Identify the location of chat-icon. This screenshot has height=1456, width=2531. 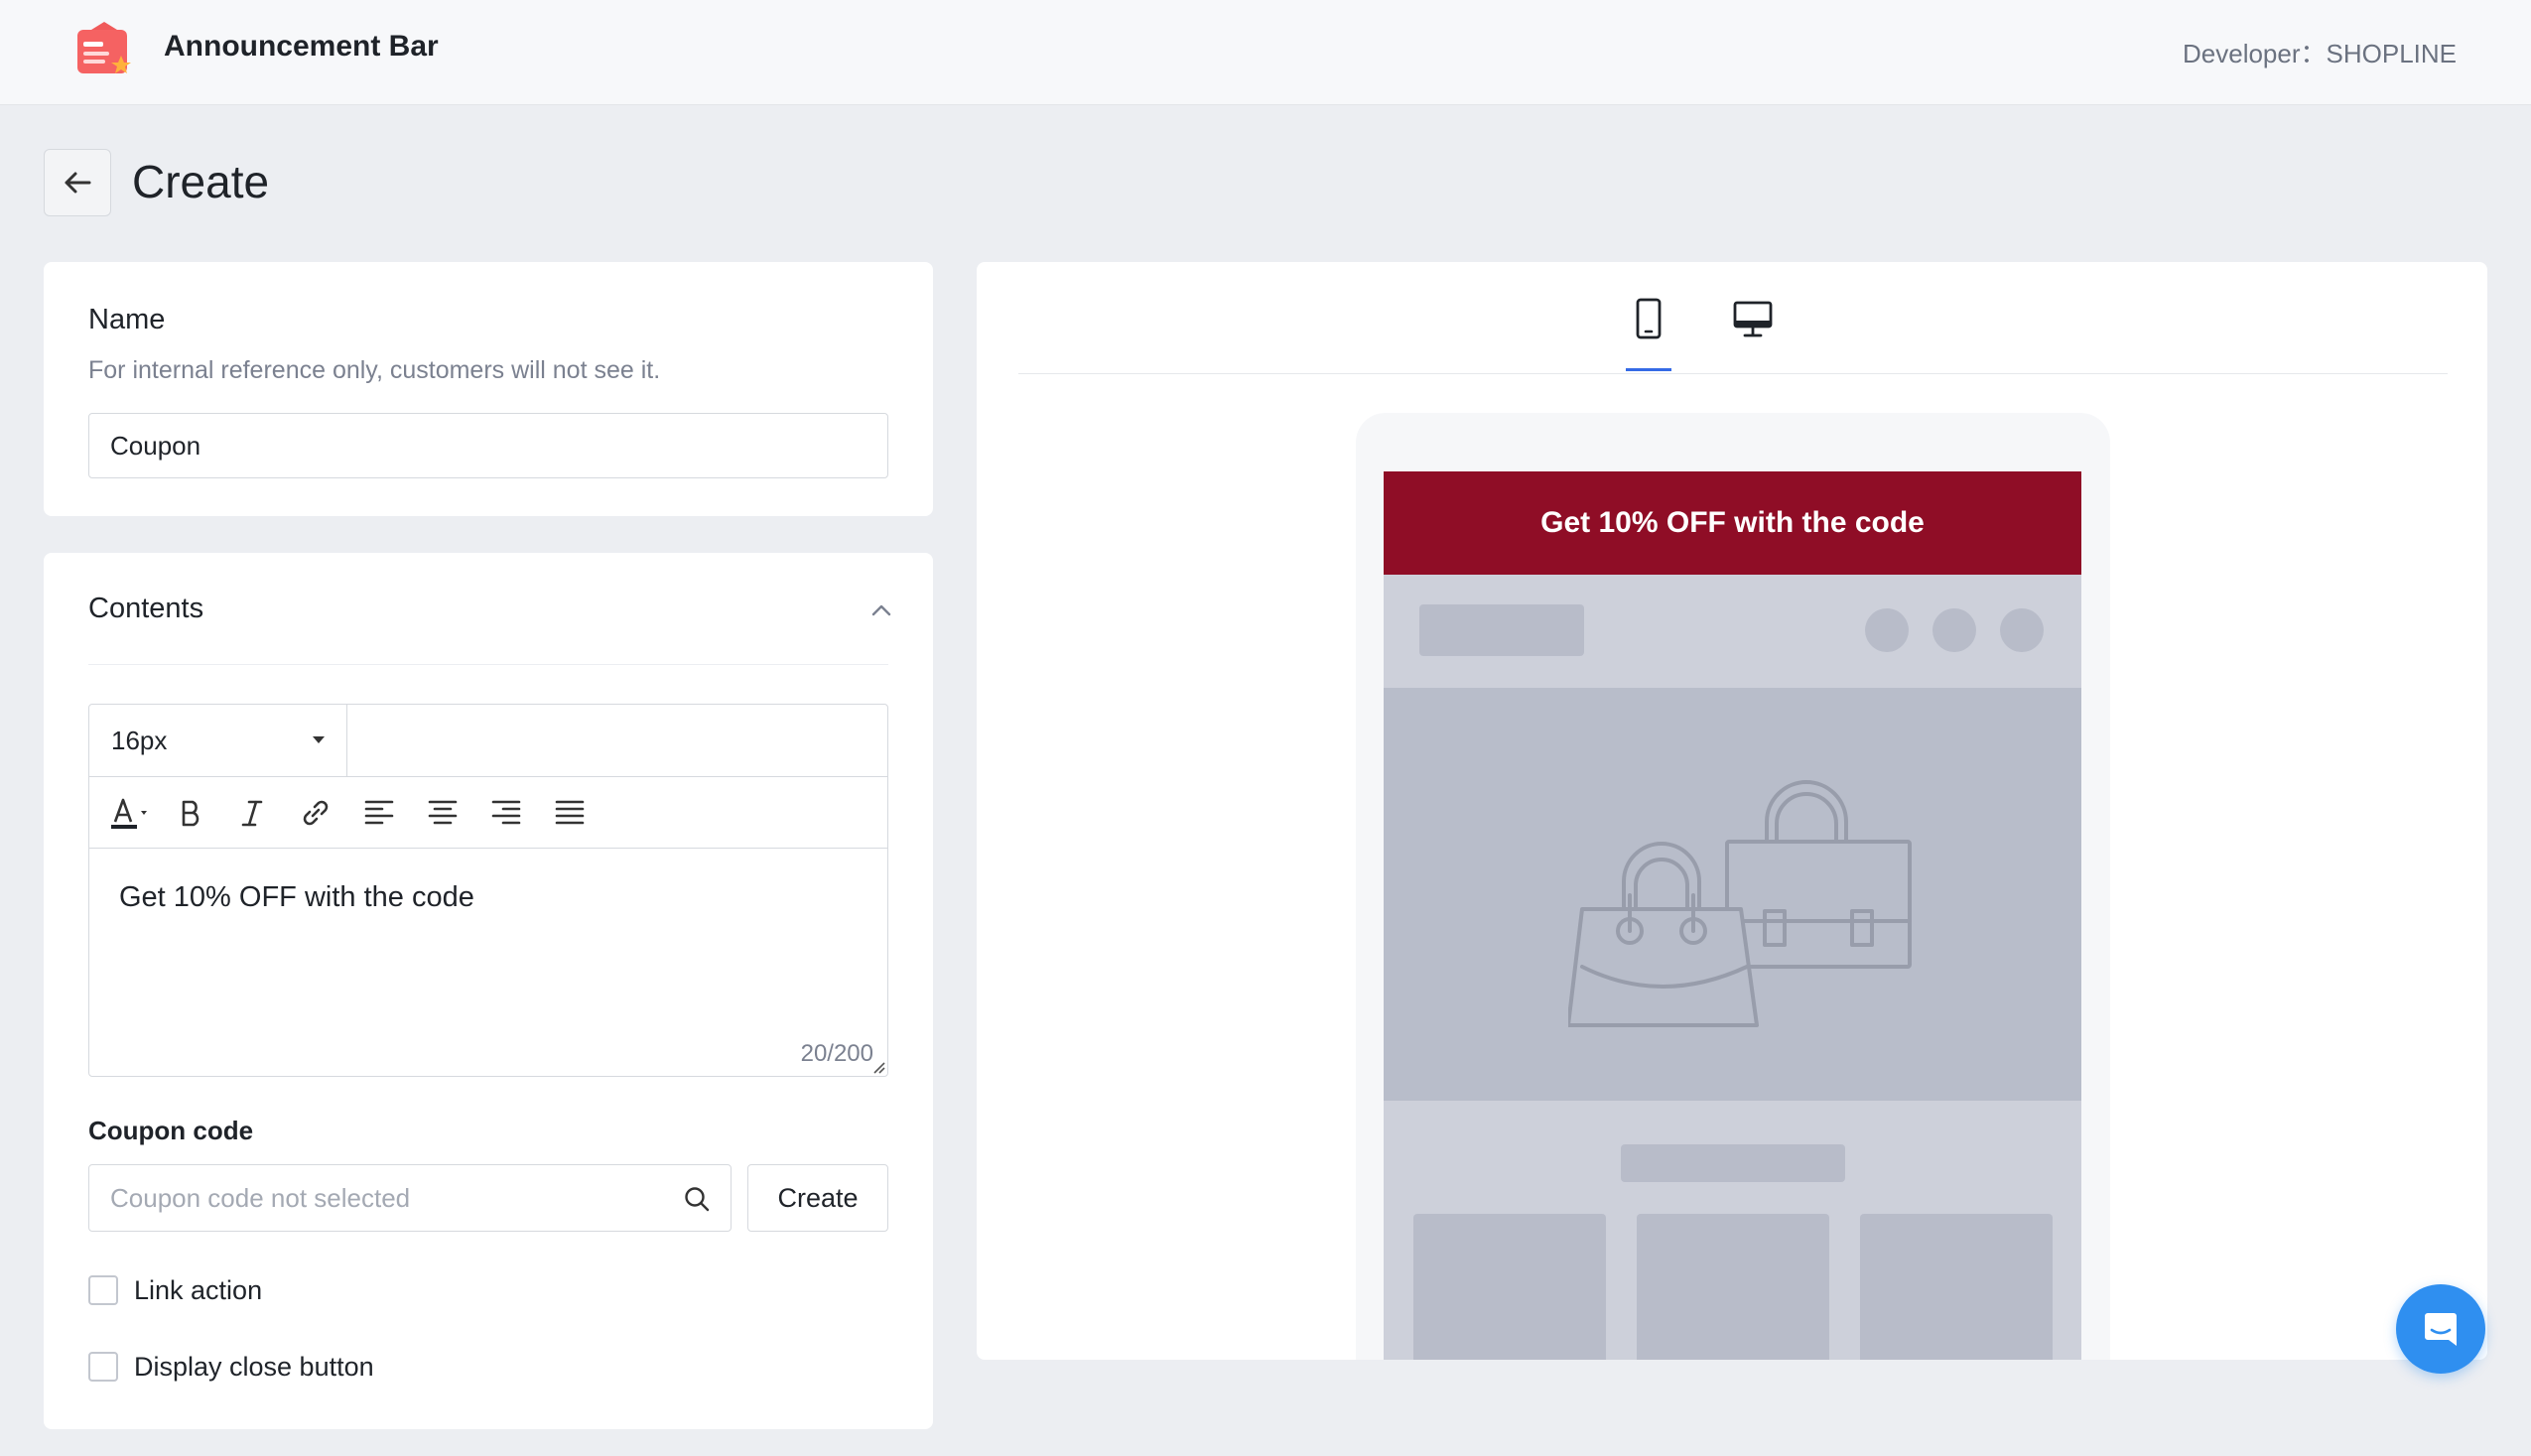
(2441, 1329).